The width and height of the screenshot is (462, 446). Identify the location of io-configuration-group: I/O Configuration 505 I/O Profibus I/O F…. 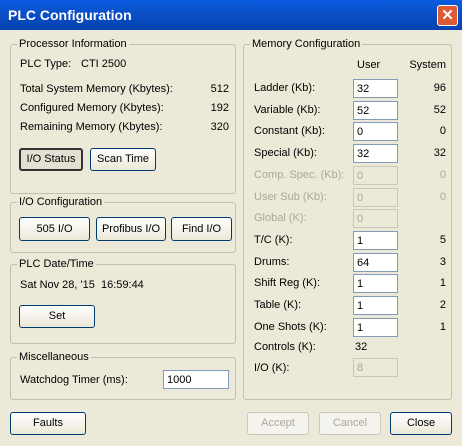
(123, 224).